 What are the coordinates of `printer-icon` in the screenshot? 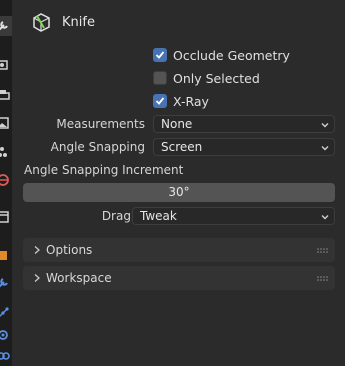 It's located at (5, 95).